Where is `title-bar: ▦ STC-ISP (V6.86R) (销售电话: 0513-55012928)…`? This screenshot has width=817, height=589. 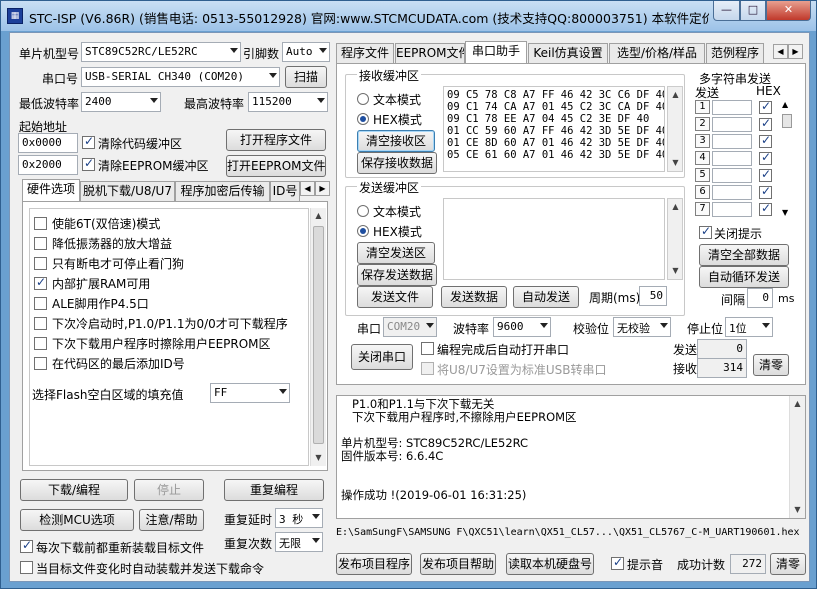
title-bar: ▦ STC-ISP (V6.86R) (销售电话: 0513-55012928)… is located at coordinates (408, 16).